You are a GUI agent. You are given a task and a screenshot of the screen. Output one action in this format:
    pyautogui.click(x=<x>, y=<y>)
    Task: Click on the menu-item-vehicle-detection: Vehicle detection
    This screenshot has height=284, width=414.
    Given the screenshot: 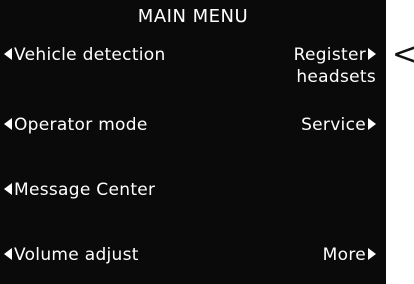 What is the action you would take?
    pyautogui.click(x=85, y=55)
    